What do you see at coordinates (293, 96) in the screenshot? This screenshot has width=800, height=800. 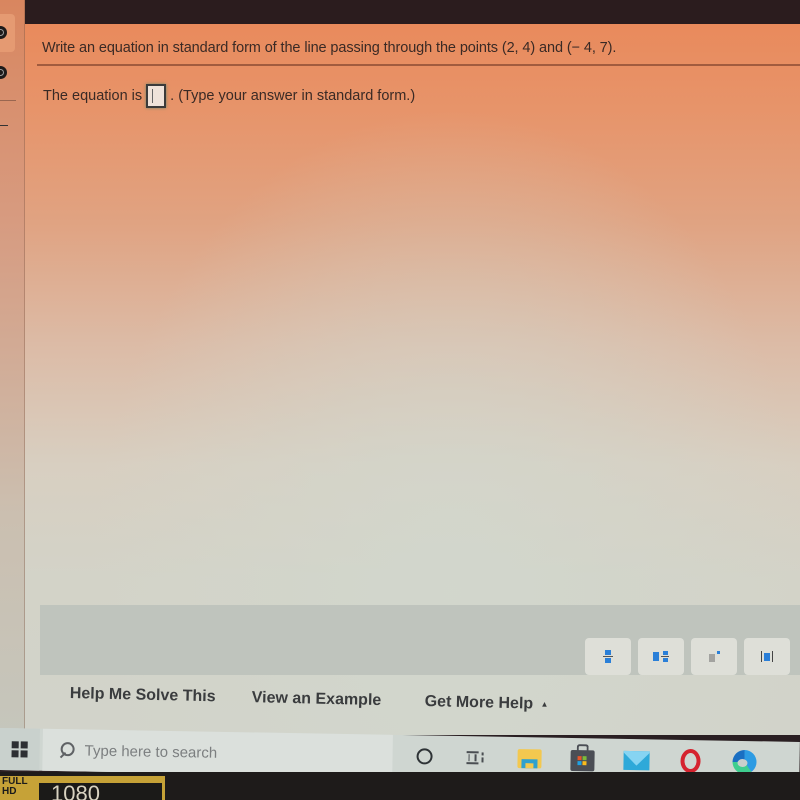 I see `answer-hint: . (Type your answer in standard form.)` at bounding box center [293, 96].